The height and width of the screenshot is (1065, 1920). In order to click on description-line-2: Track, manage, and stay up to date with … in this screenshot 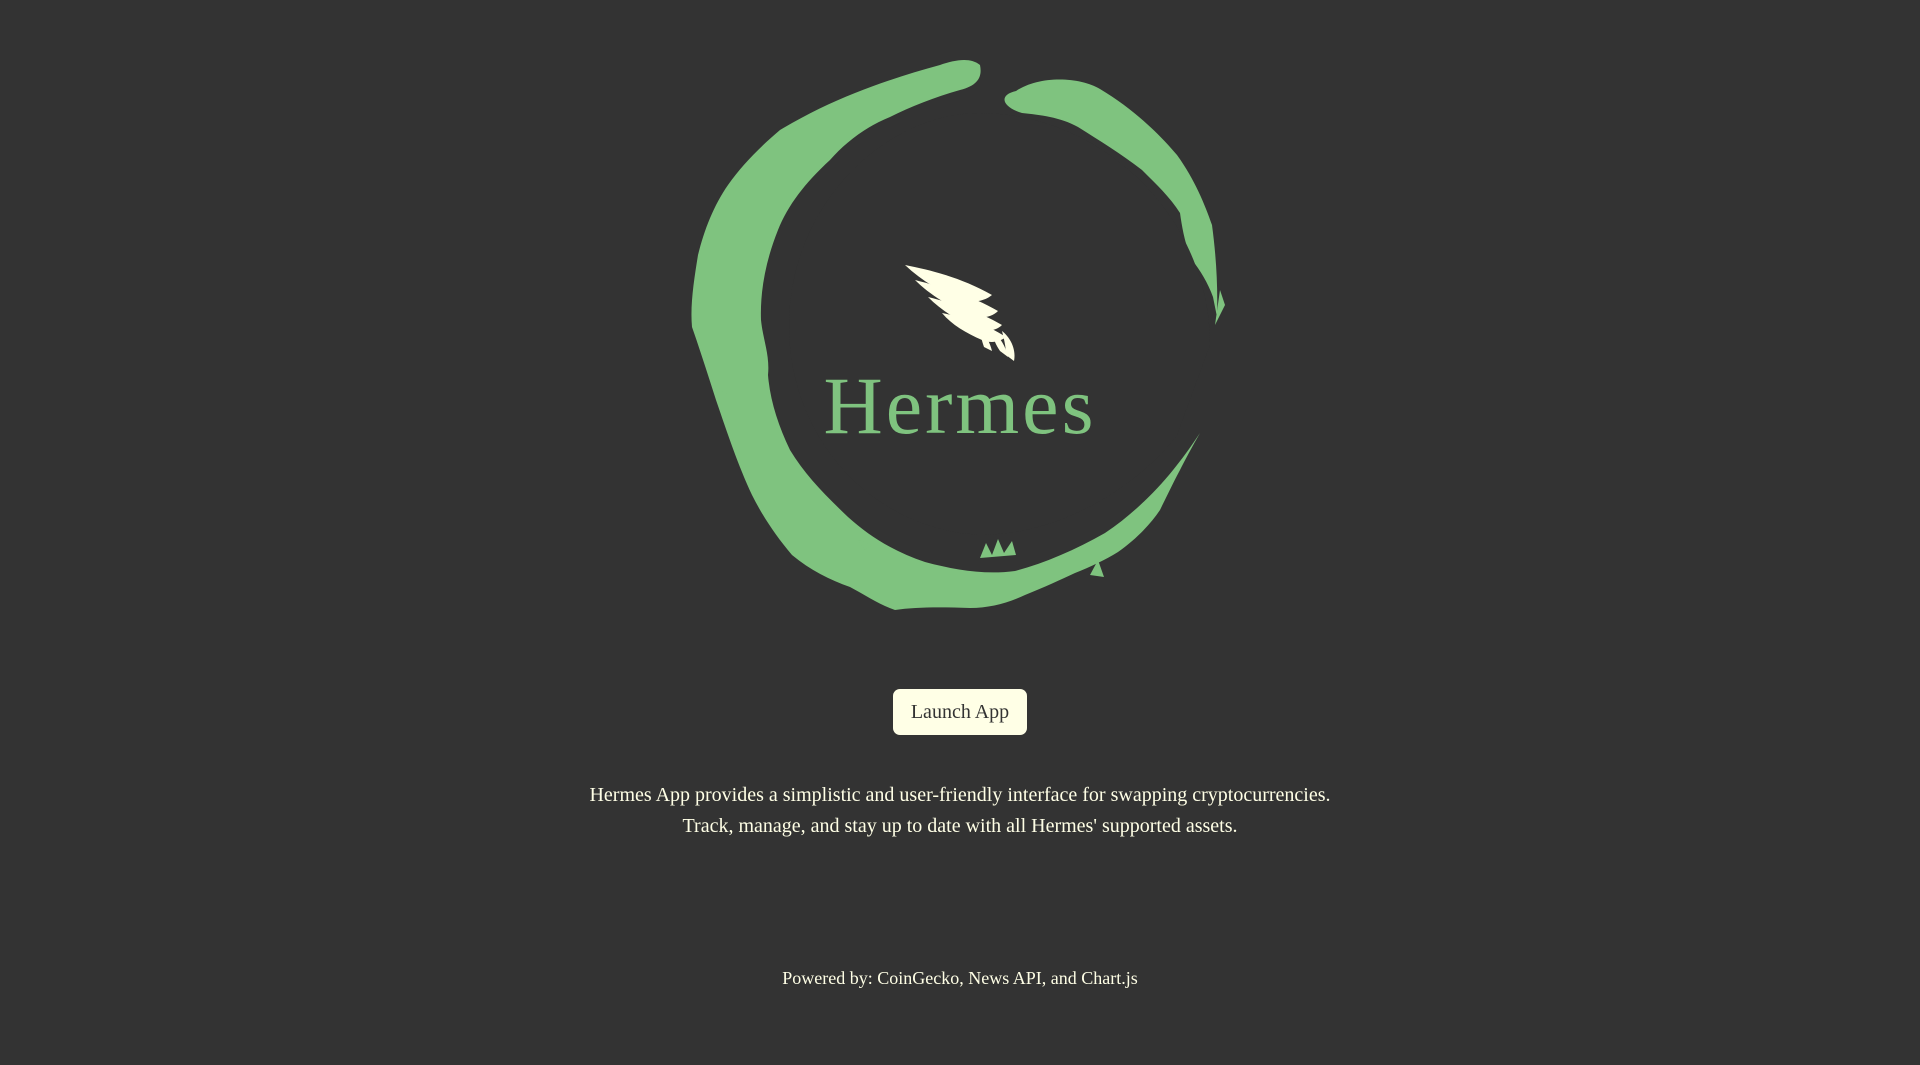, I will do `click(960, 826)`.